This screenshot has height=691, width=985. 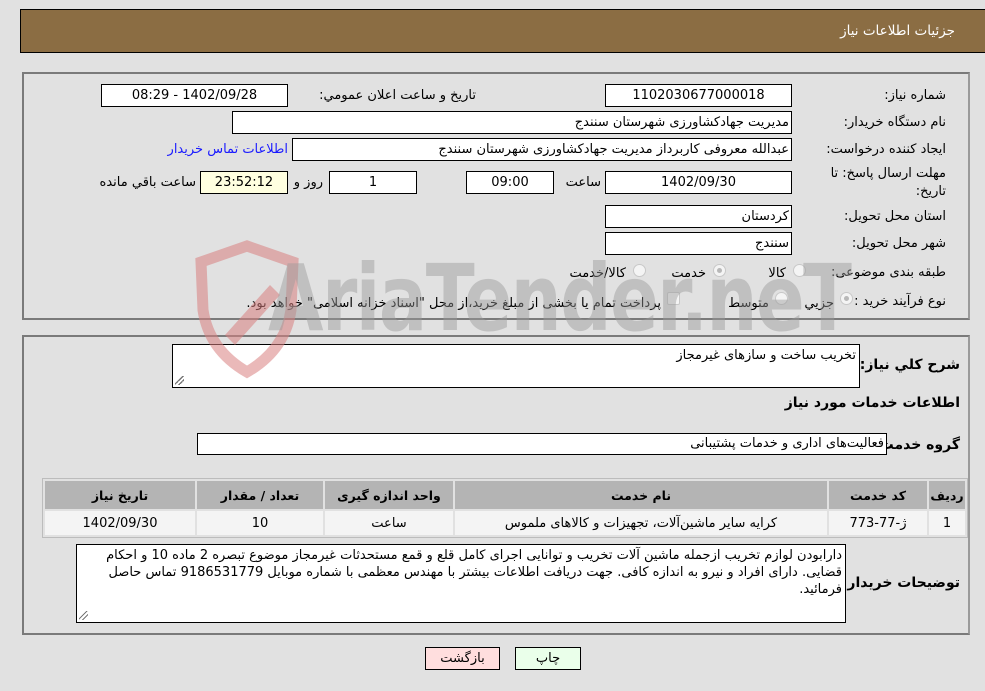 What do you see at coordinates (120, 495) in the screenshot?
I see `col-header-need-date: تاریخ نیاز` at bounding box center [120, 495].